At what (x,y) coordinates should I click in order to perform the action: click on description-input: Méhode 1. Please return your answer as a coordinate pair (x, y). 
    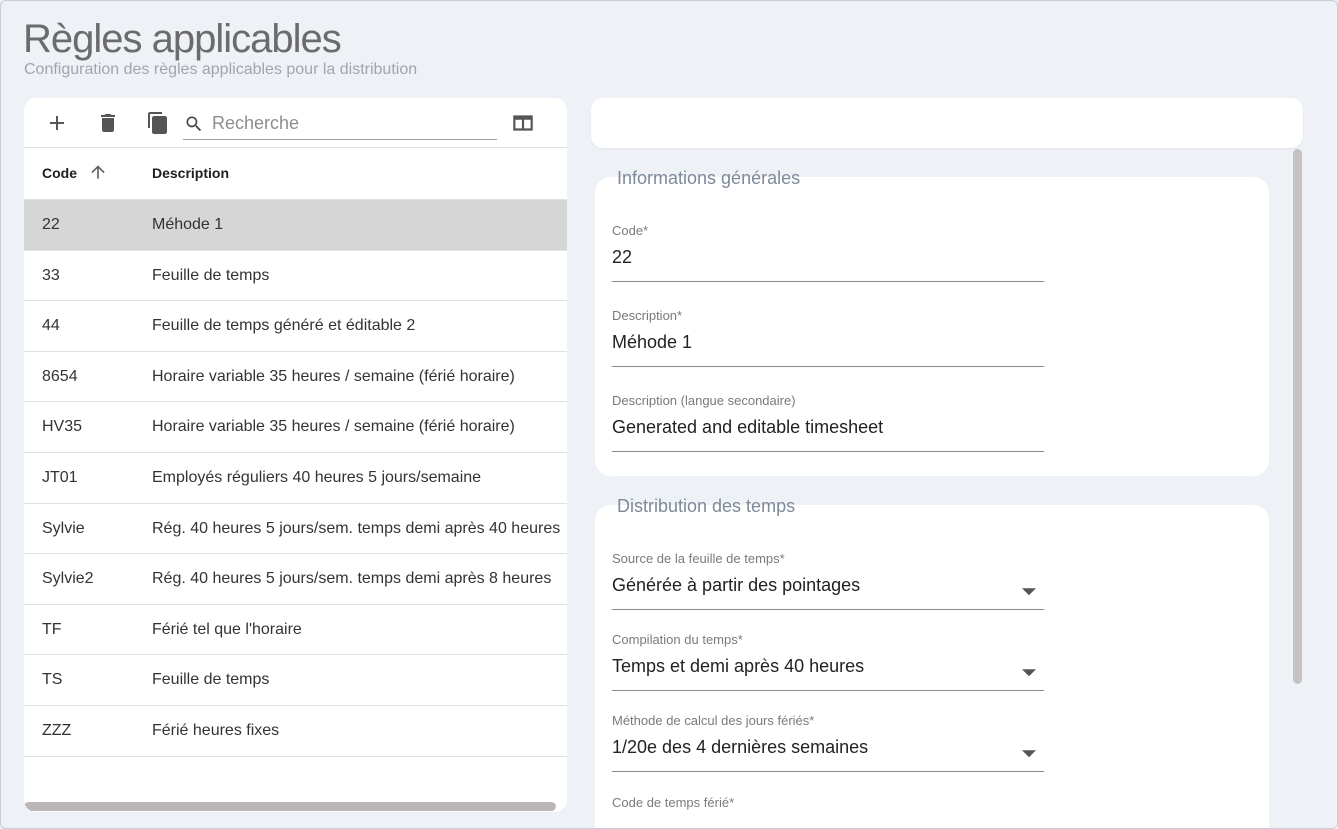
    Looking at the image, I should click on (828, 349).